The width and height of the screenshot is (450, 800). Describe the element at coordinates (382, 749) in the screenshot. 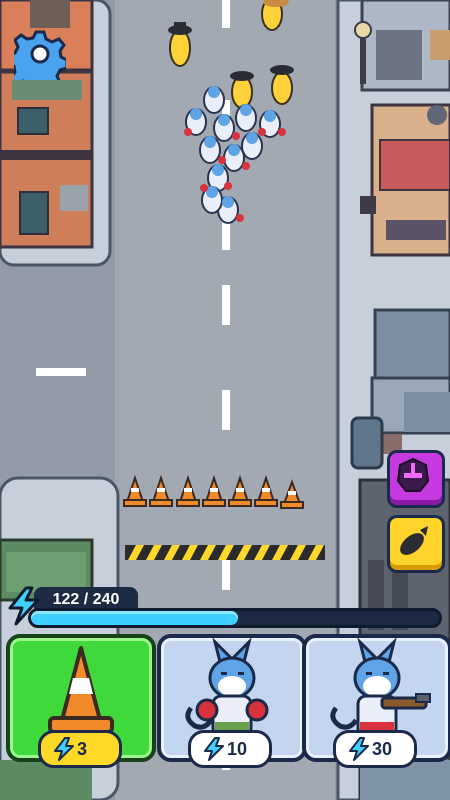

I see `cost-value: 30` at that location.